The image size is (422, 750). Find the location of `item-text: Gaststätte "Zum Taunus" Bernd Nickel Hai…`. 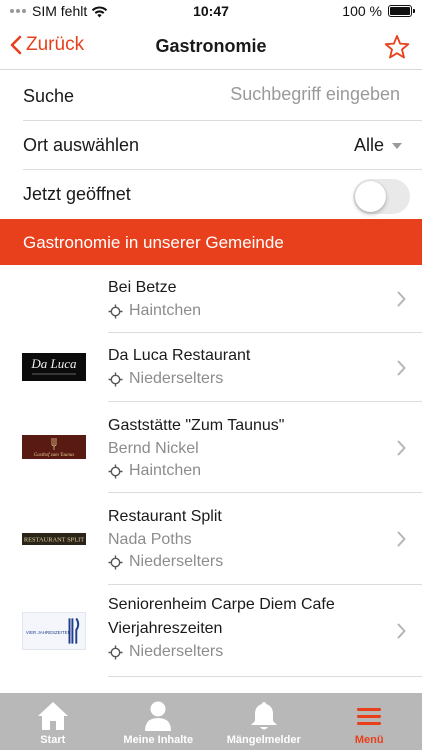

item-text: Gaststätte "Zum Taunus" Bernd Nickel Hai… is located at coordinates (245, 448).